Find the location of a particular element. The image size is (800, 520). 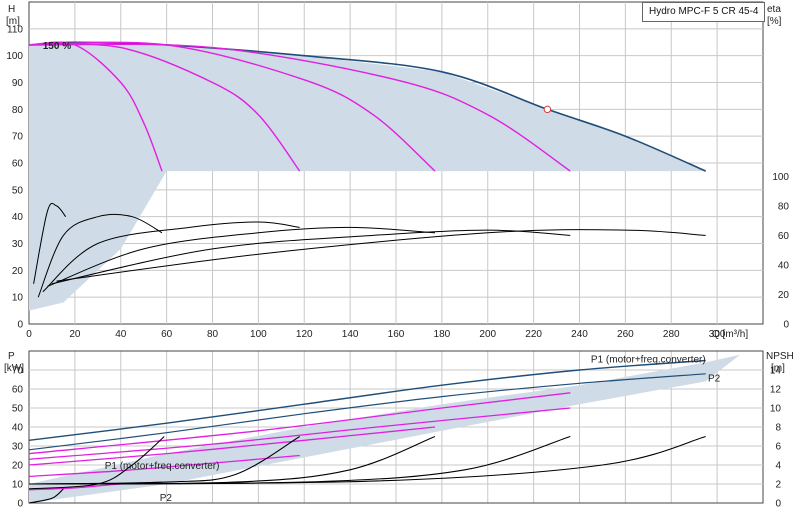

npsh-axis-title-symbol: NPSH is located at coordinates (780, 356).